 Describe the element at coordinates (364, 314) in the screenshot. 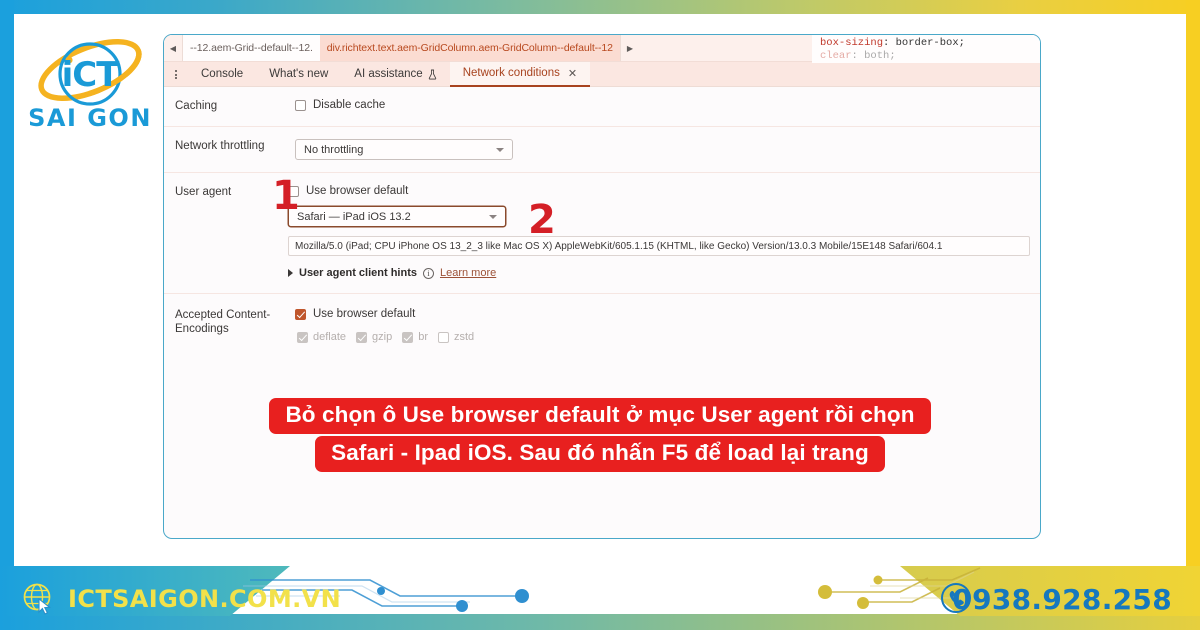

I see `encodings-use-browser-default-label: Use browser default` at that location.